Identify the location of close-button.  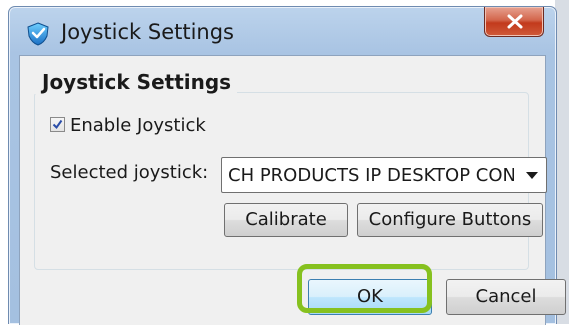
(514, 22).